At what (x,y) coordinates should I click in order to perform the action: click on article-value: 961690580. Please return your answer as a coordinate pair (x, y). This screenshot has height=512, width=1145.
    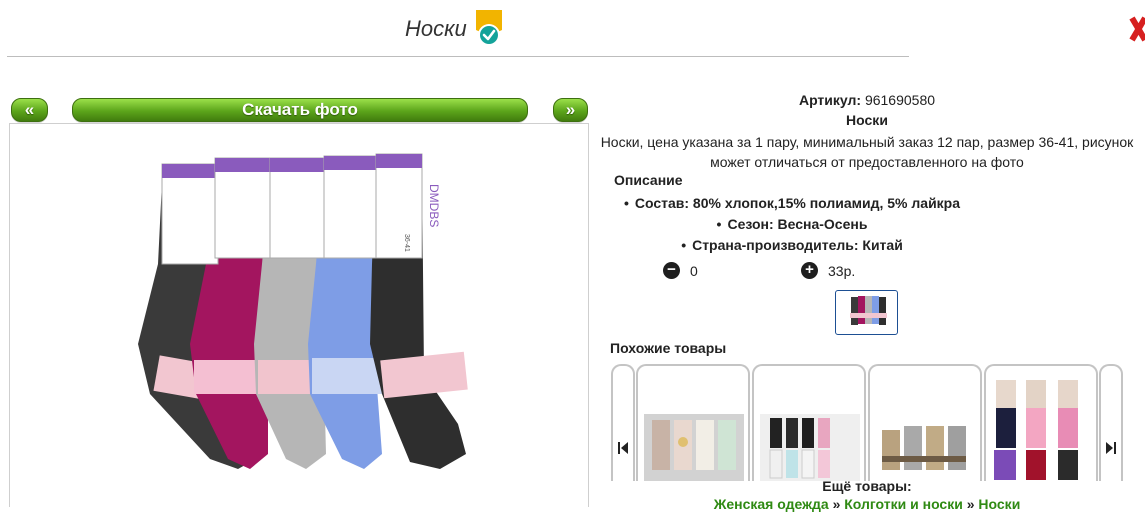
    Looking at the image, I should click on (900, 100).